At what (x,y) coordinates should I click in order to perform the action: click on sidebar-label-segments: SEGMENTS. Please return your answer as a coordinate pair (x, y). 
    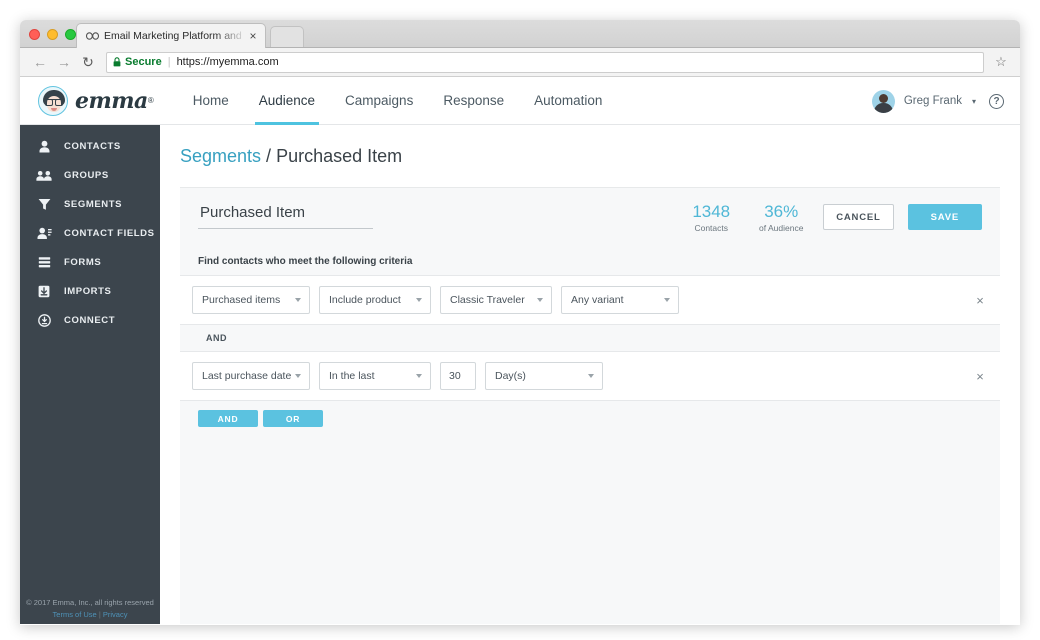
    Looking at the image, I should click on (93, 204).